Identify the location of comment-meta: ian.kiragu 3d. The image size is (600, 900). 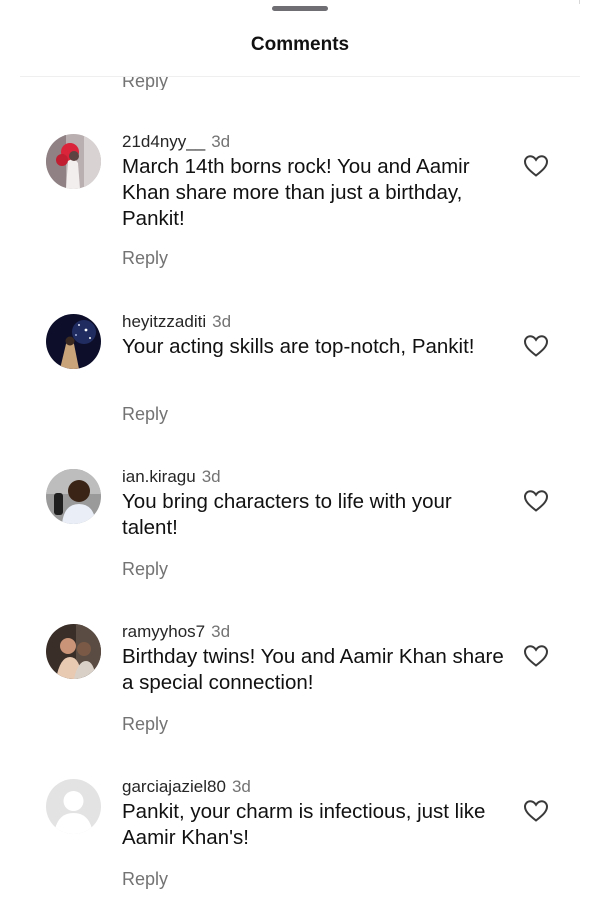
(171, 477).